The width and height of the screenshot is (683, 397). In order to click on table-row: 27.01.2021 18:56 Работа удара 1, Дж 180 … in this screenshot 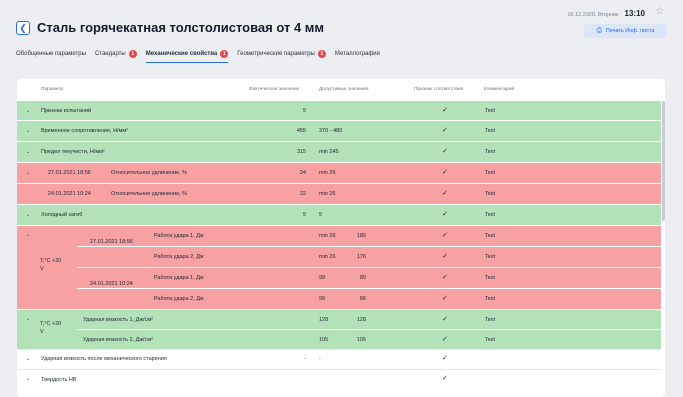, I will do `click(369, 235)`.